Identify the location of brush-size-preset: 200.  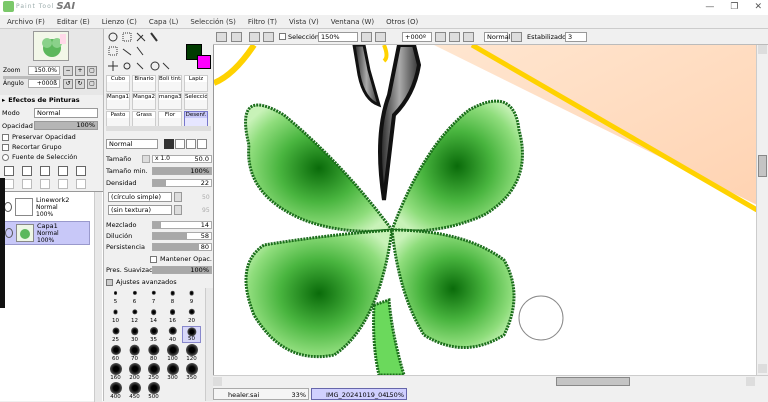
(134, 372).